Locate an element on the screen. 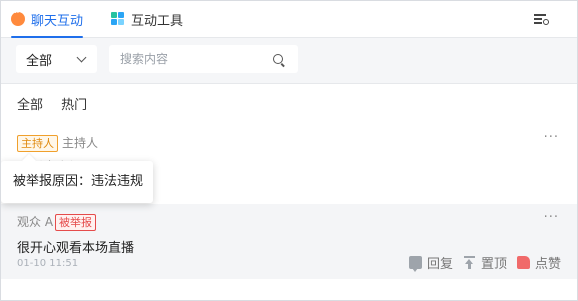 This screenshot has width=578, height=301. reply-button: 回复 is located at coordinates (430, 262).